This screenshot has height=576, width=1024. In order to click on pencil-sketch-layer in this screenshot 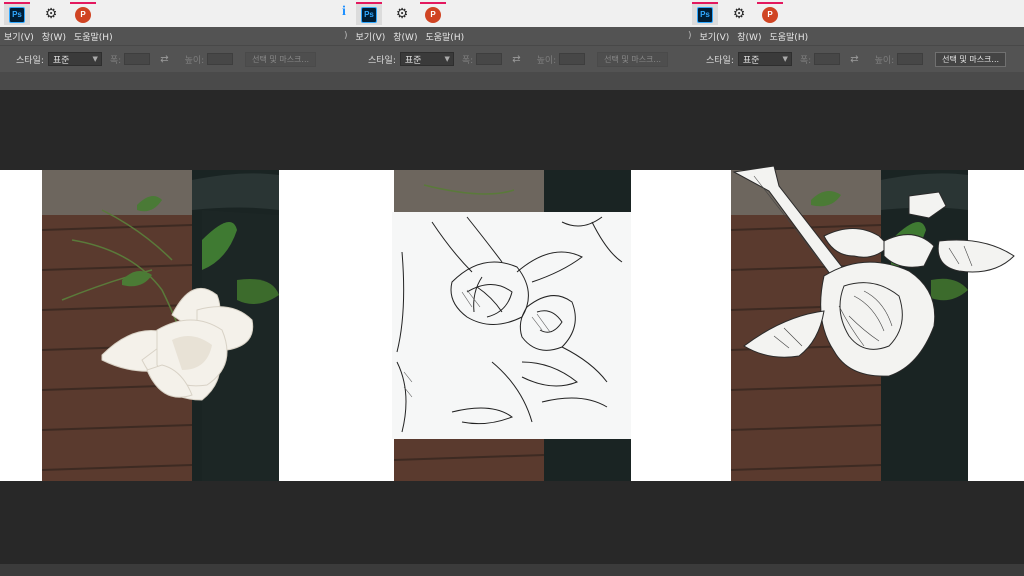, I will do `click(511, 325)`.